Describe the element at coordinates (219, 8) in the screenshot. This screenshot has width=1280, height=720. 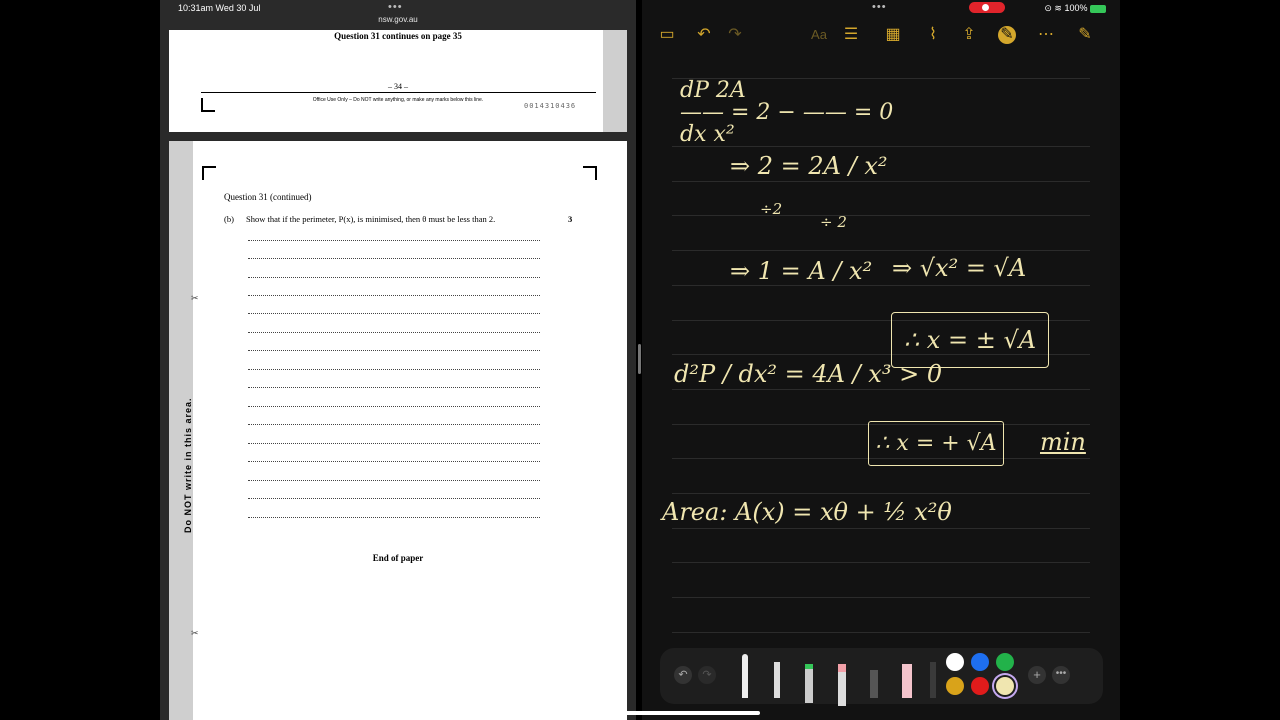
I see `status-time-date: 10:31am Wed 30 Jul` at that location.